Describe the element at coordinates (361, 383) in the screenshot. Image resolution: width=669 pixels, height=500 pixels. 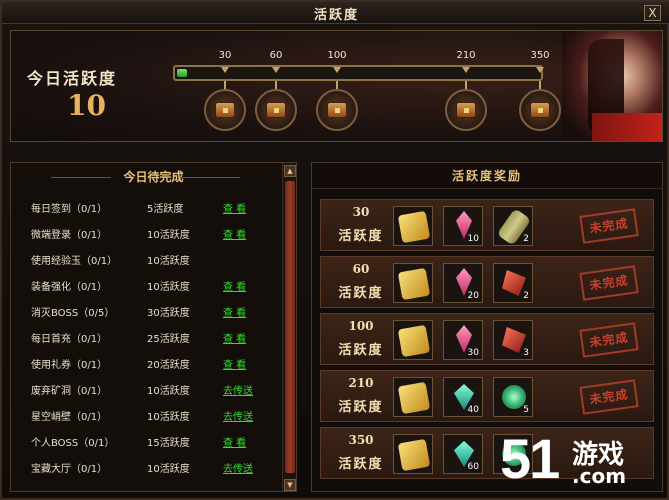
I see `reward-threshold: 210` at that location.